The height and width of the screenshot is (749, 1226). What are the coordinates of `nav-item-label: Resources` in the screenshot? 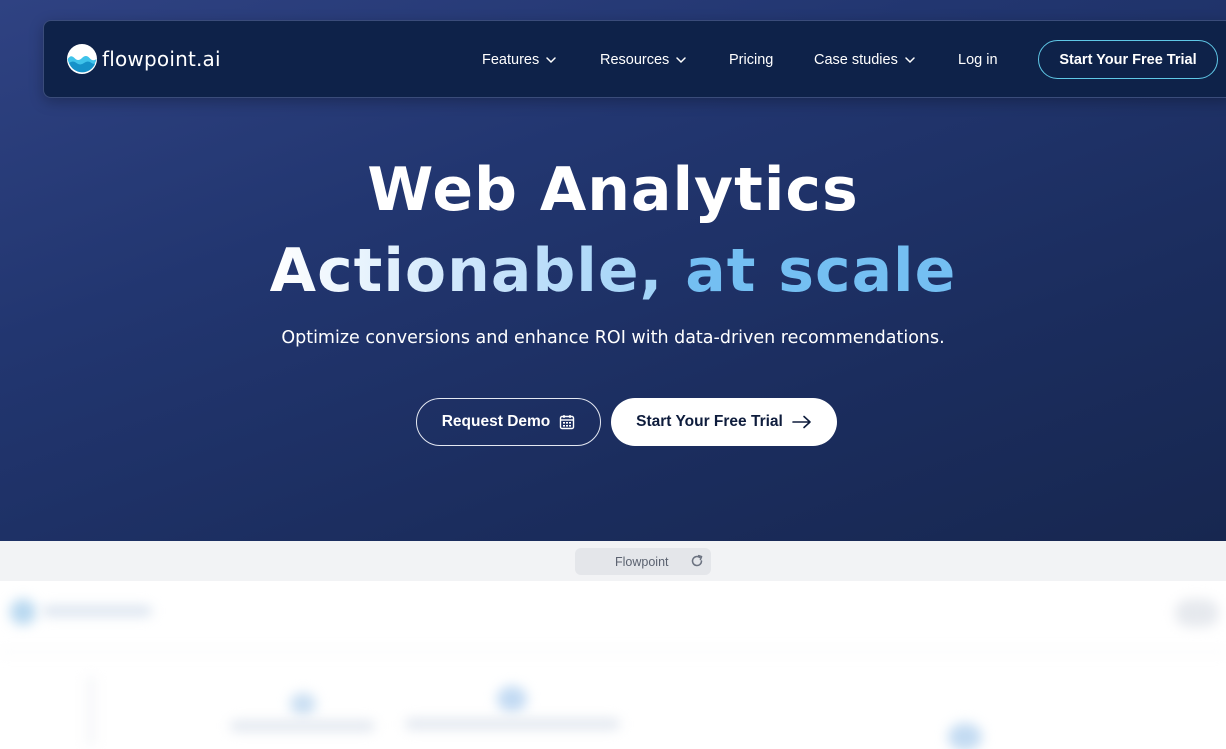 It's located at (635, 60).